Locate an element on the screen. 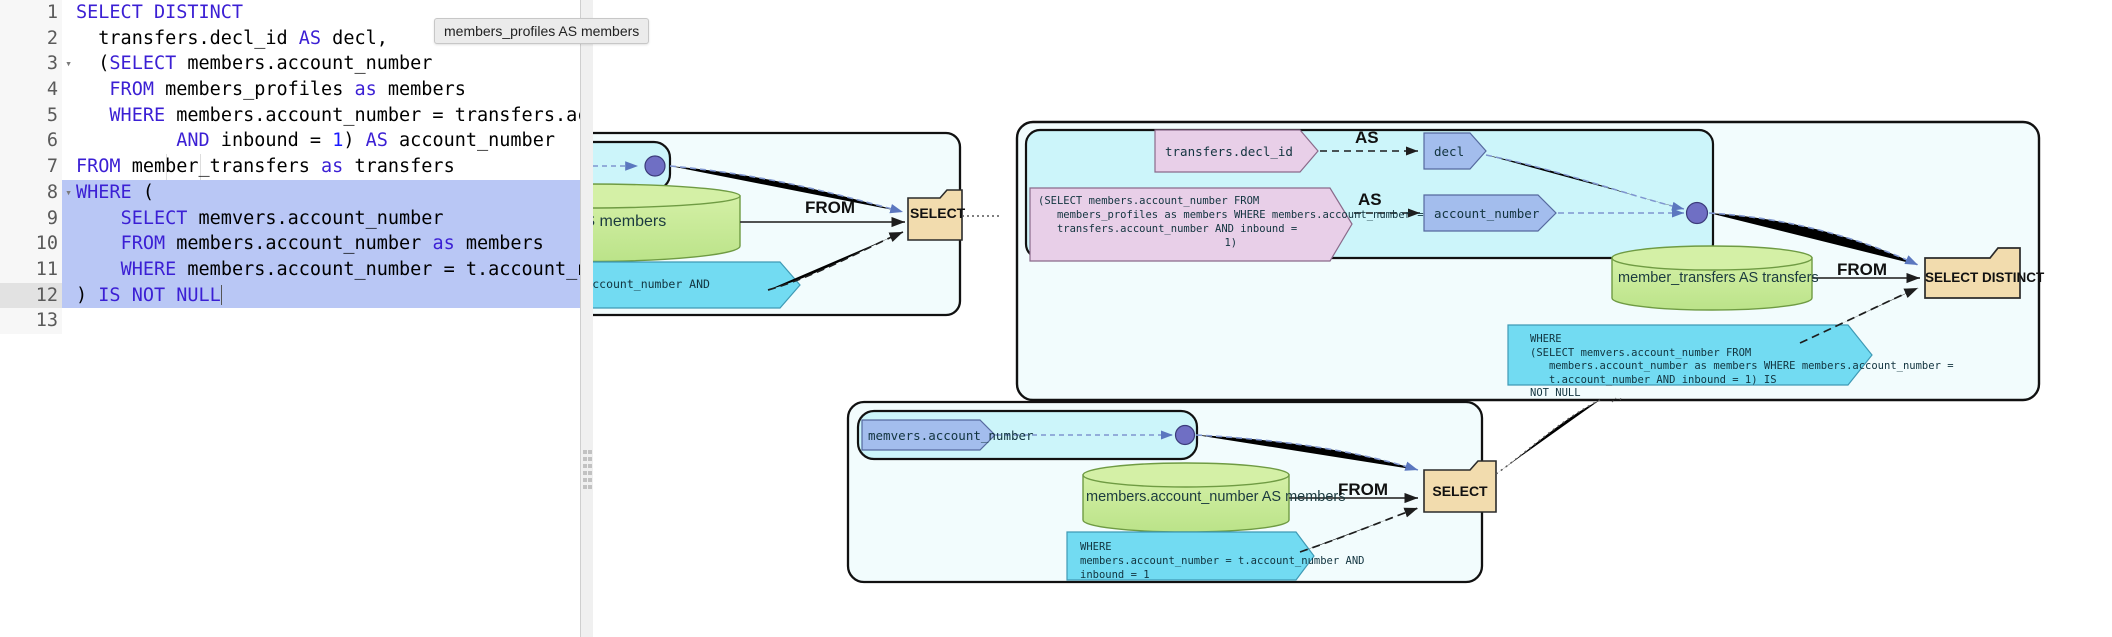  code-line: 9 SELECT memvers.account_number is located at coordinates (295, 218).